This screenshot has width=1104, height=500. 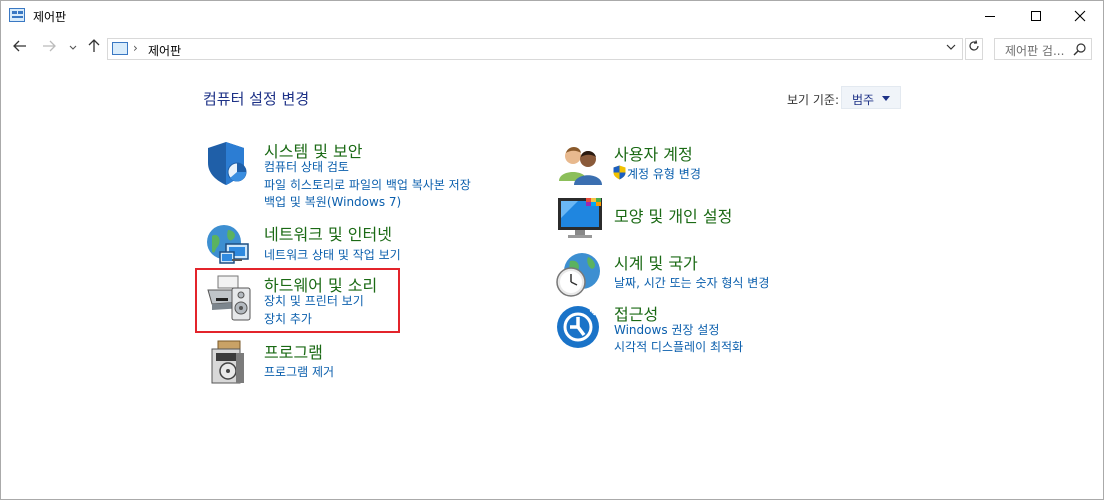 I want to click on breadcrumb-control-panel: 제어판, so click(x=164, y=50).